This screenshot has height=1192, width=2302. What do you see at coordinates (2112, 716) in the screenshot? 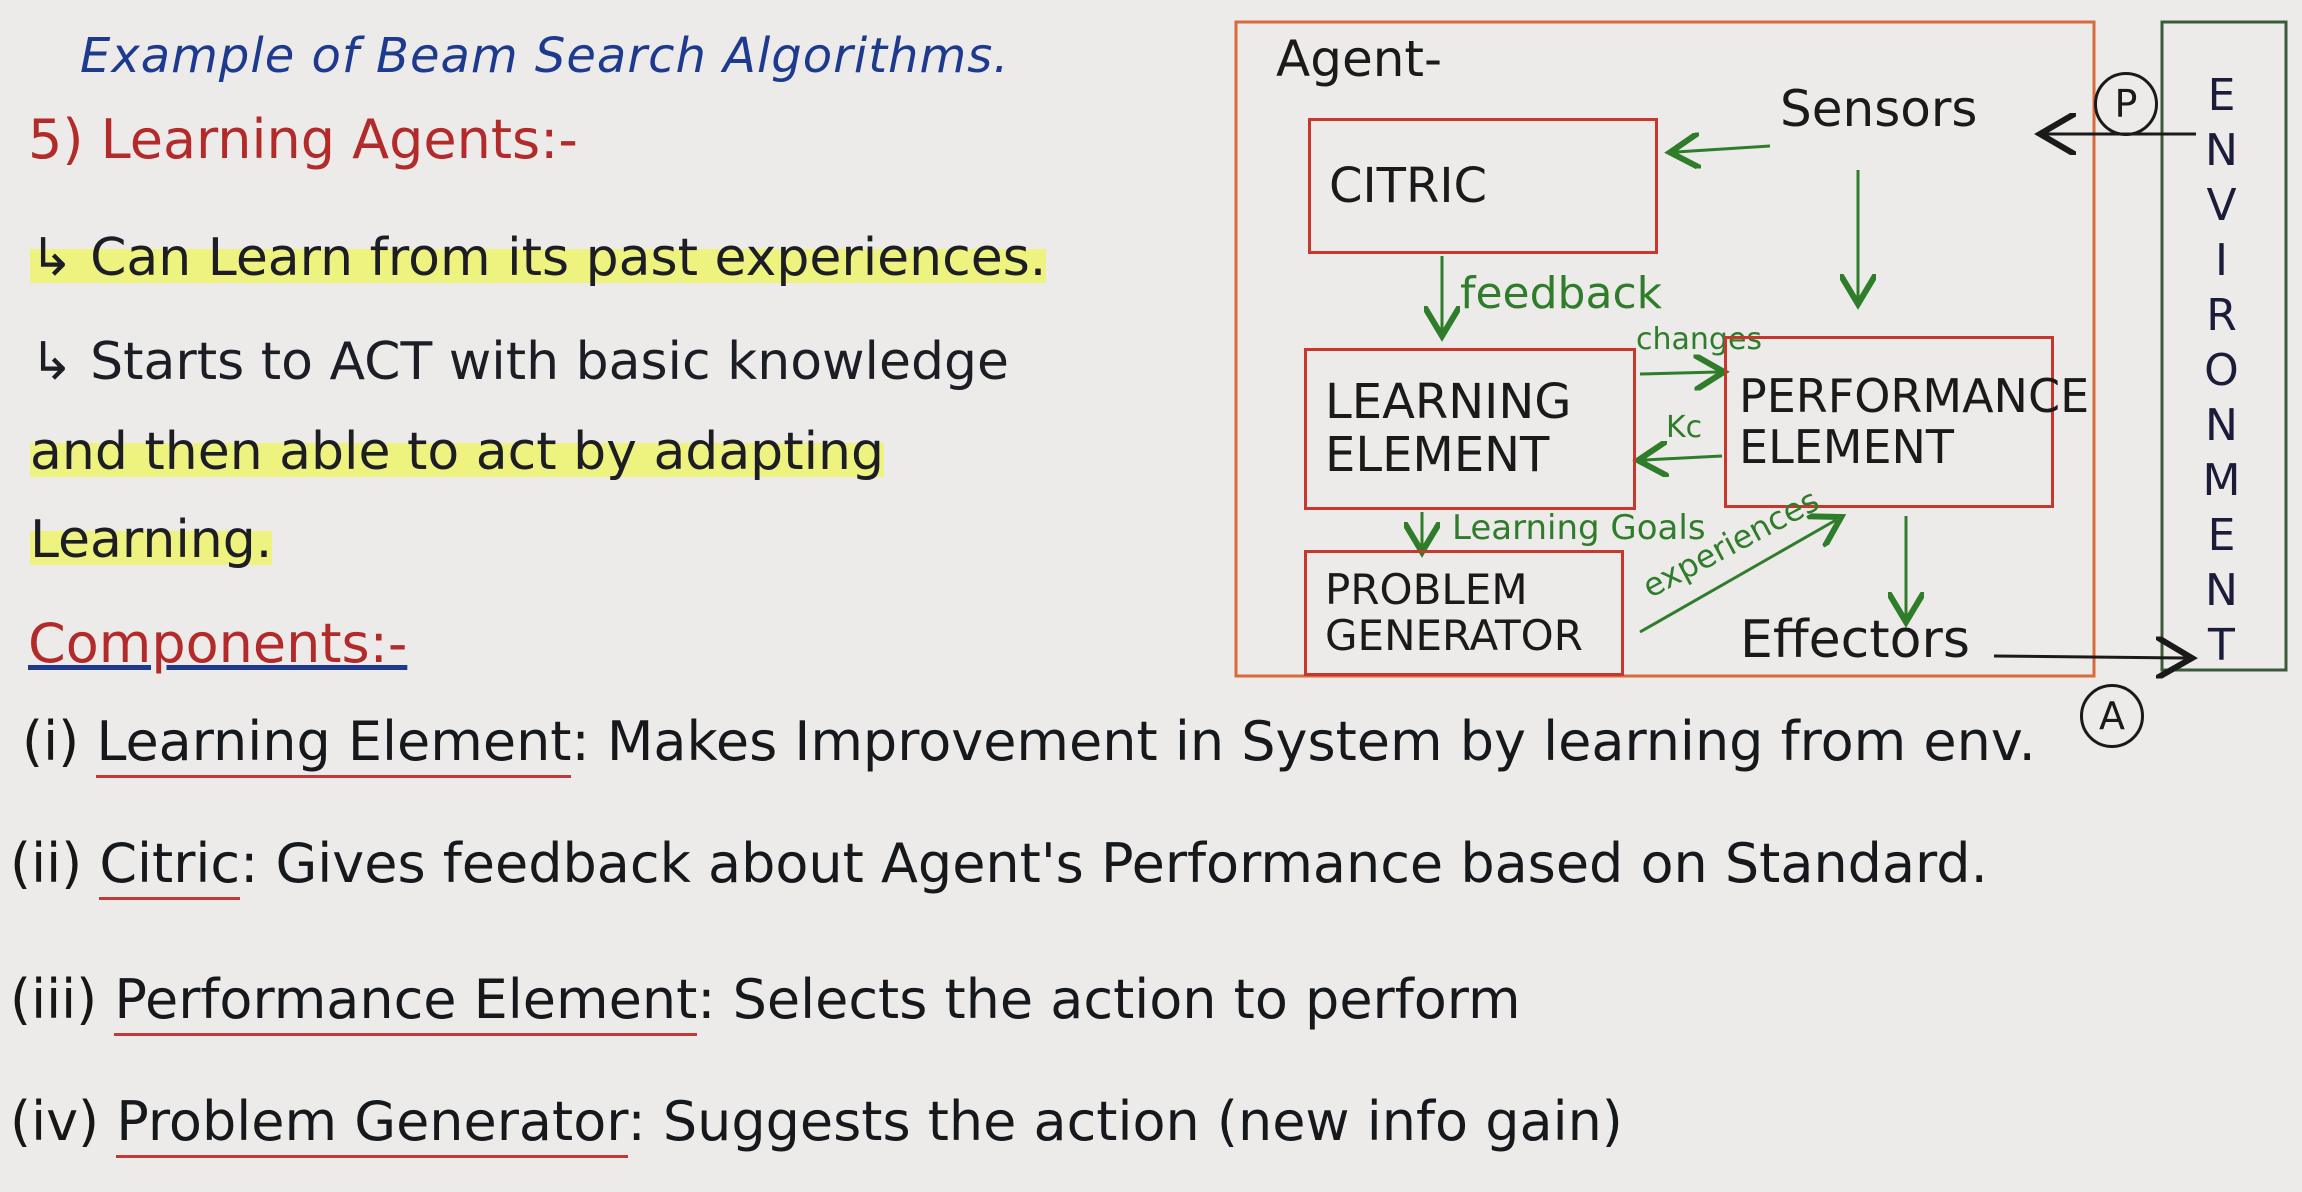
I see `a-marker: A` at bounding box center [2112, 716].